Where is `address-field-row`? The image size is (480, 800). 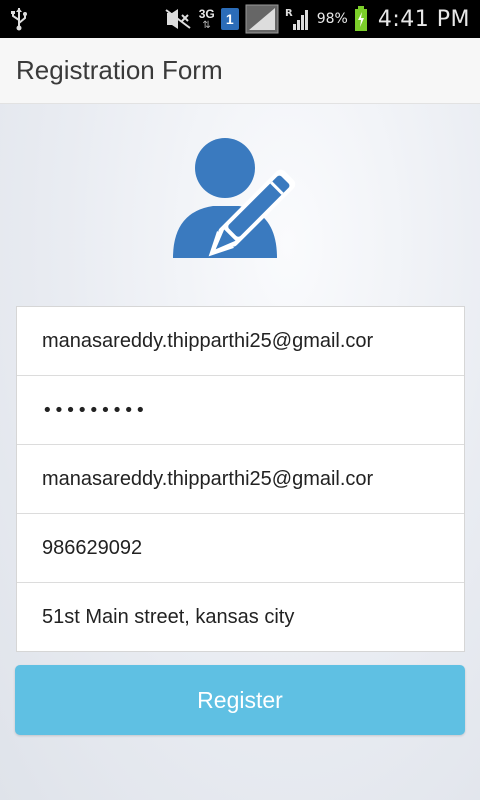
address-field-row is located at coordinates (240, 617).